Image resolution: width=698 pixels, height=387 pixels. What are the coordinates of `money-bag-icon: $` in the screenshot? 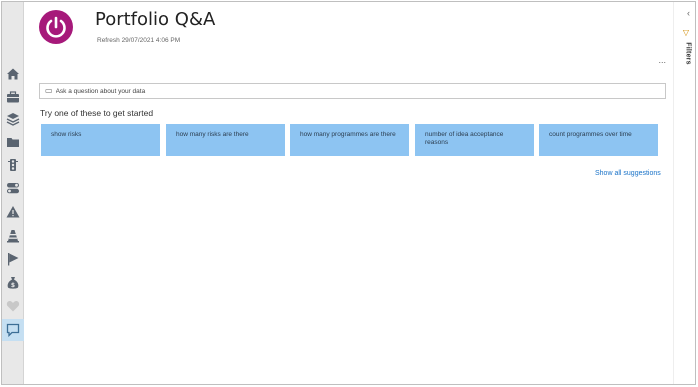 It's located at (13, 283).